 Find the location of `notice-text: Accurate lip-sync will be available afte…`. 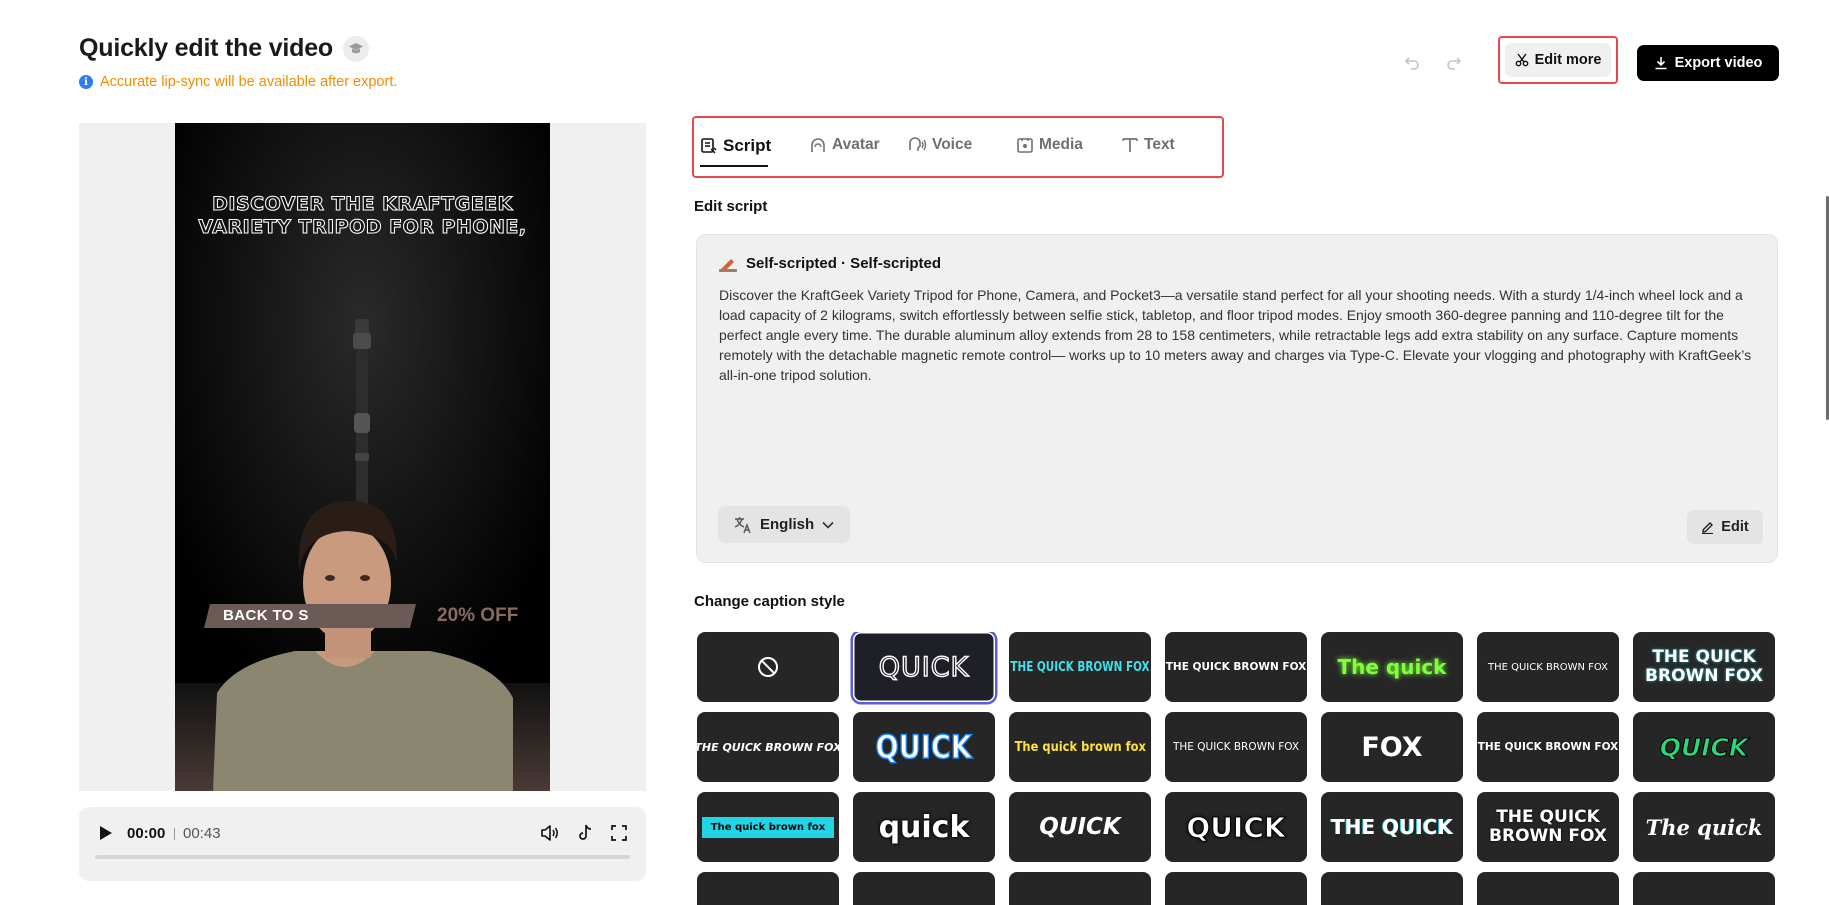

notice-text: Accurate lip-sync will be available afte… is located at coordinates (249, 82).